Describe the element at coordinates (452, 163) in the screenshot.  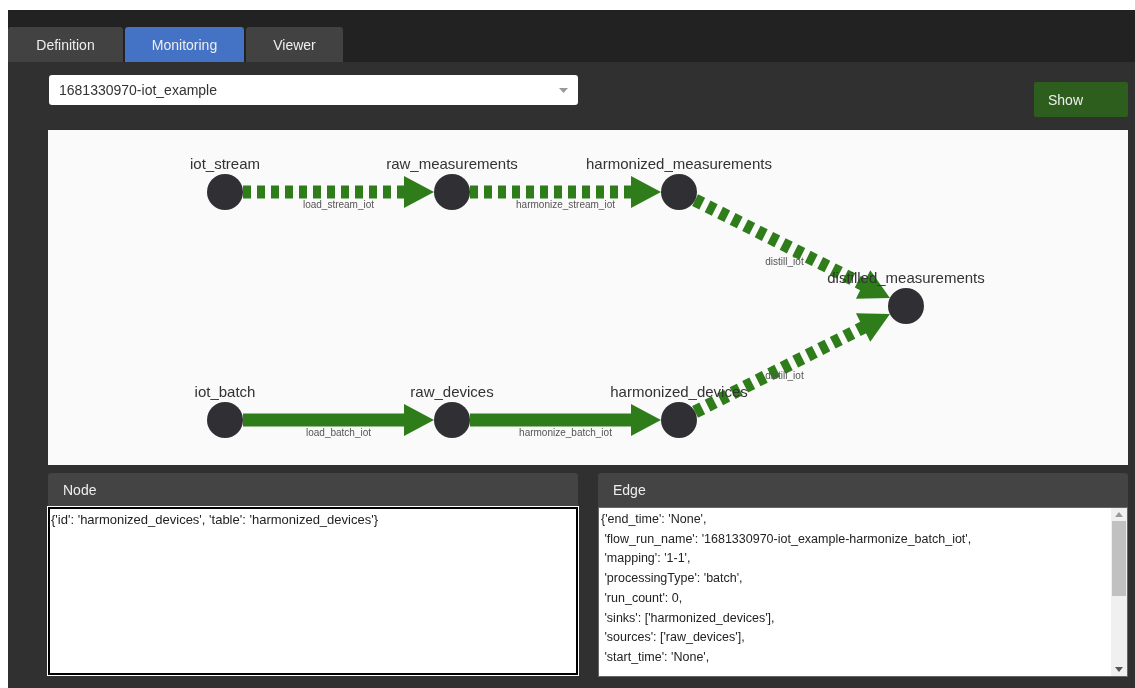
I see `node-label: raw_measurements` at that location.